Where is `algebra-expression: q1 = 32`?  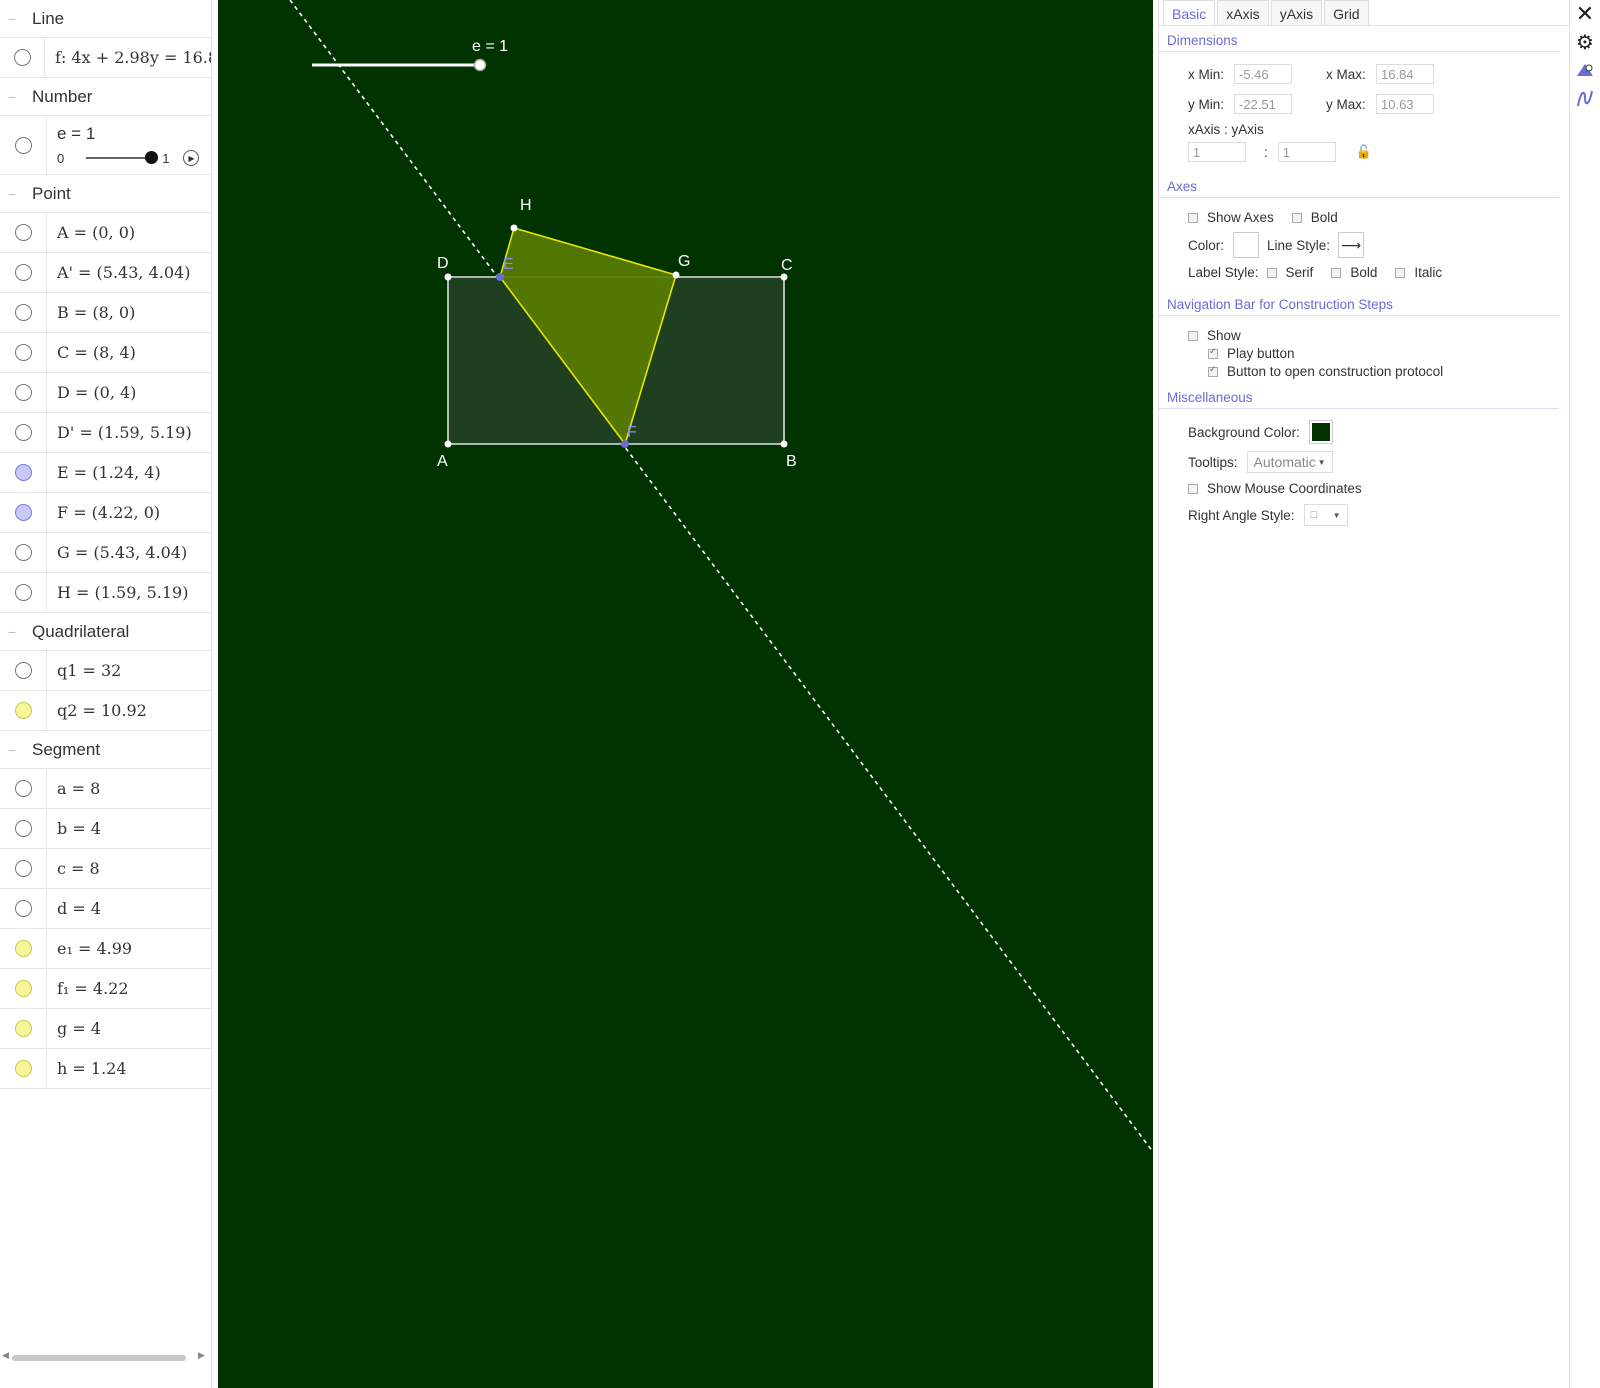 algebra-expression: q1 = 32 is located at coordinates (84, 670).